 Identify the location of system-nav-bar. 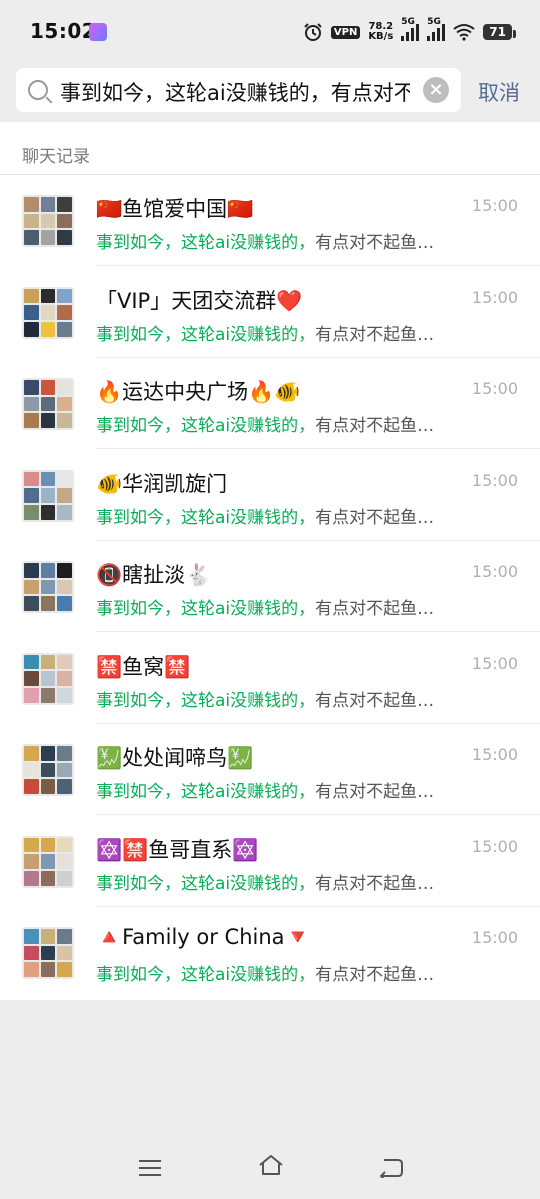
(270, 1164).